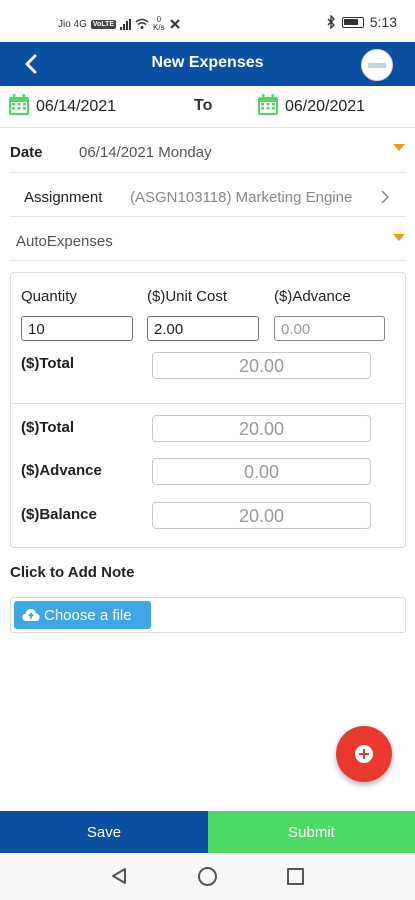 The width and height of the screenshot is (415, 900). I want to click on signal-icon, so click(126, 24).